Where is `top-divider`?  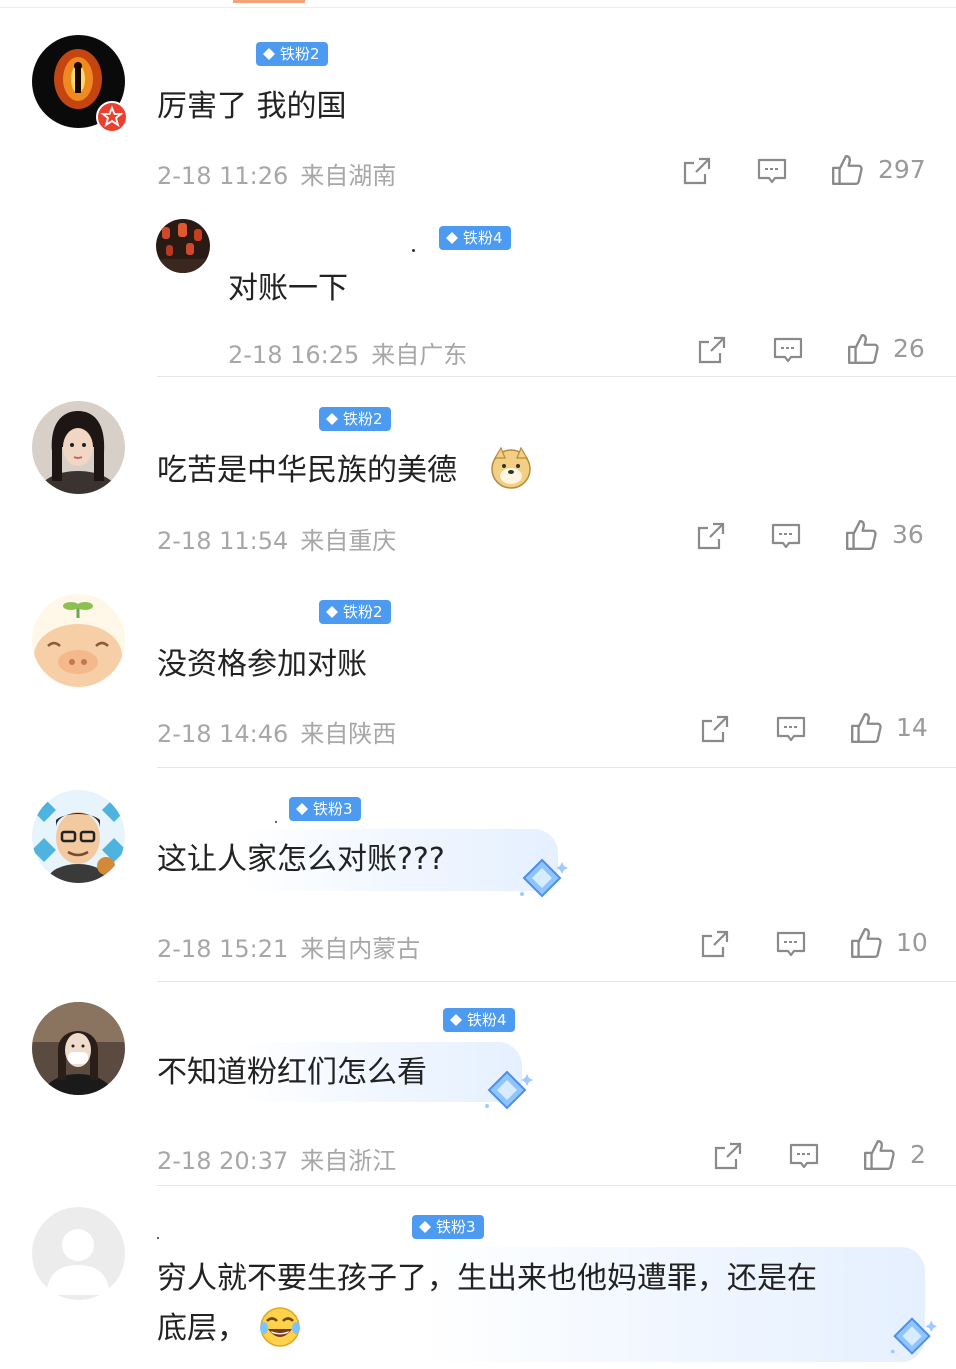 top-divider is located at coordinates (478, 7).